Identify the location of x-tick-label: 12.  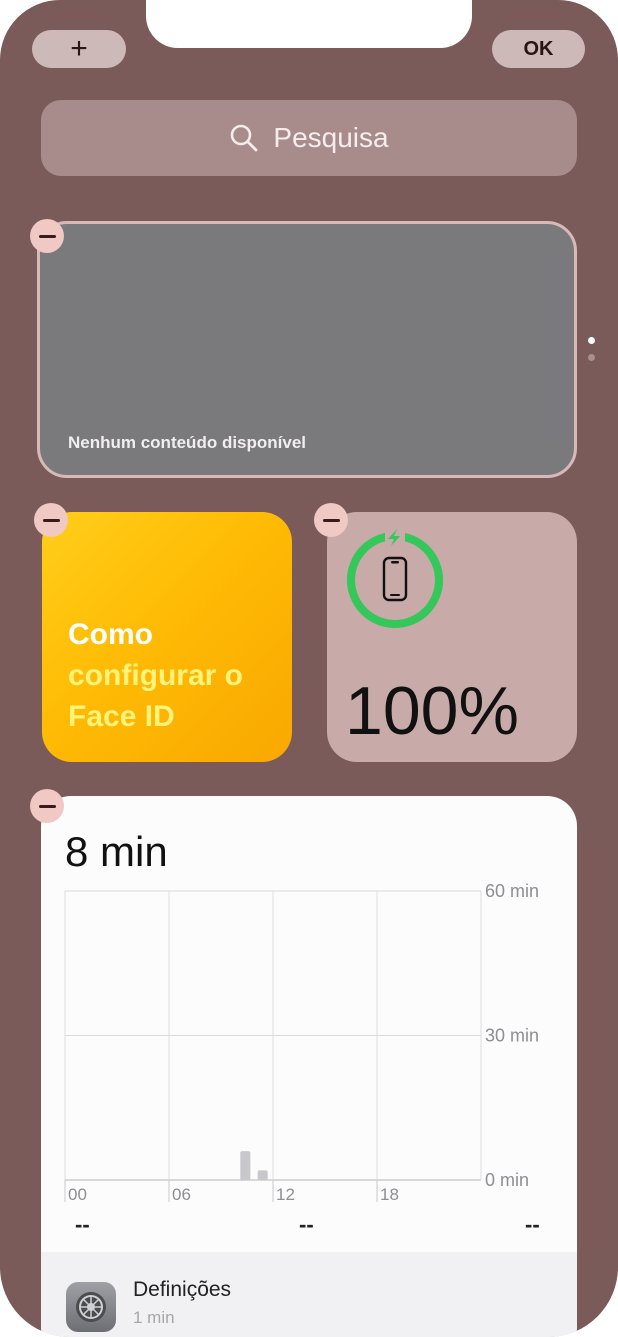
(285, 1194).